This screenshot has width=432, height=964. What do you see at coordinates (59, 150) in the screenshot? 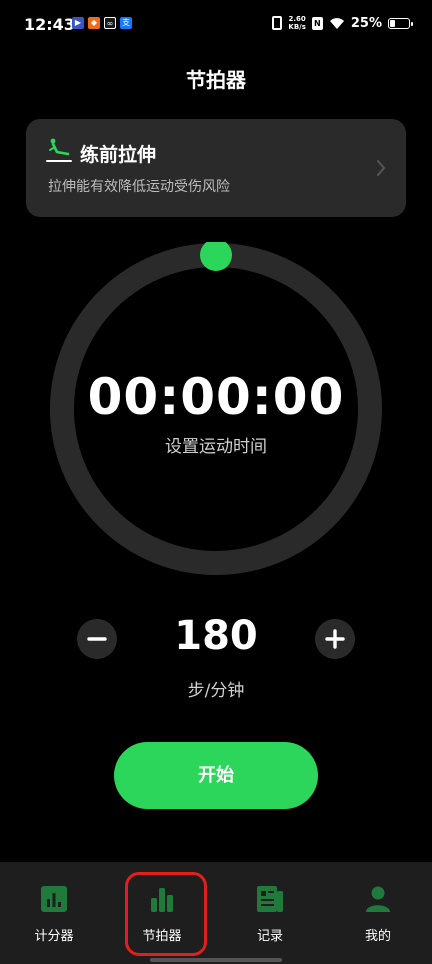
I see `stretching-figure-icon` at bounding box center [59, 150].